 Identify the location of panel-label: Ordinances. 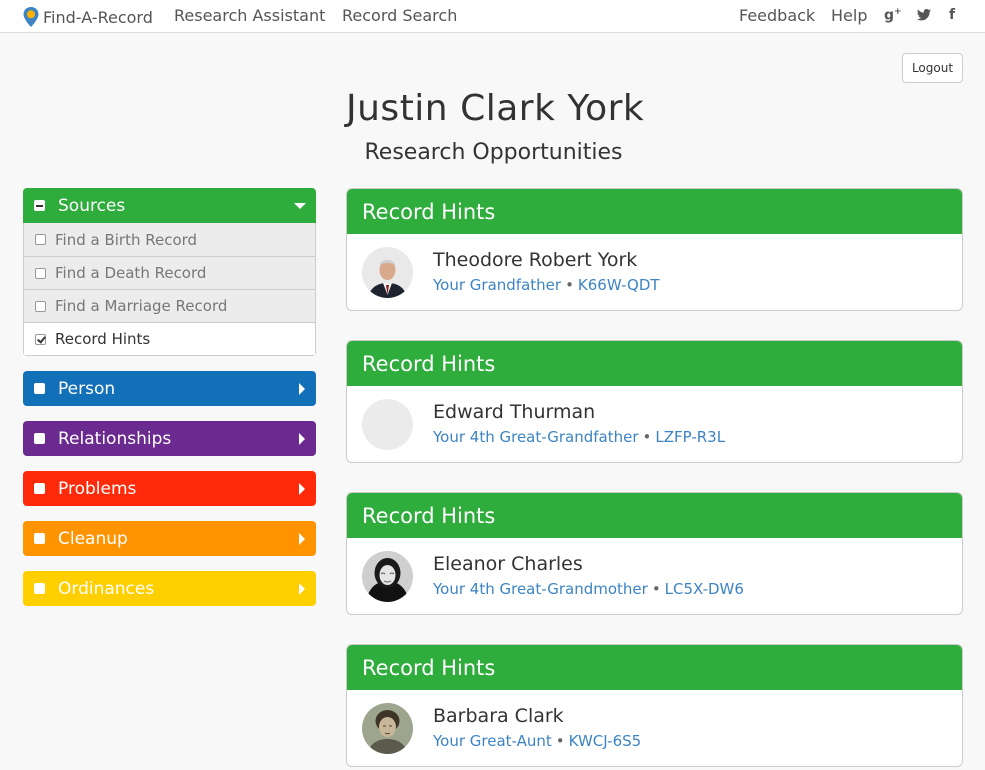
(106, 588).